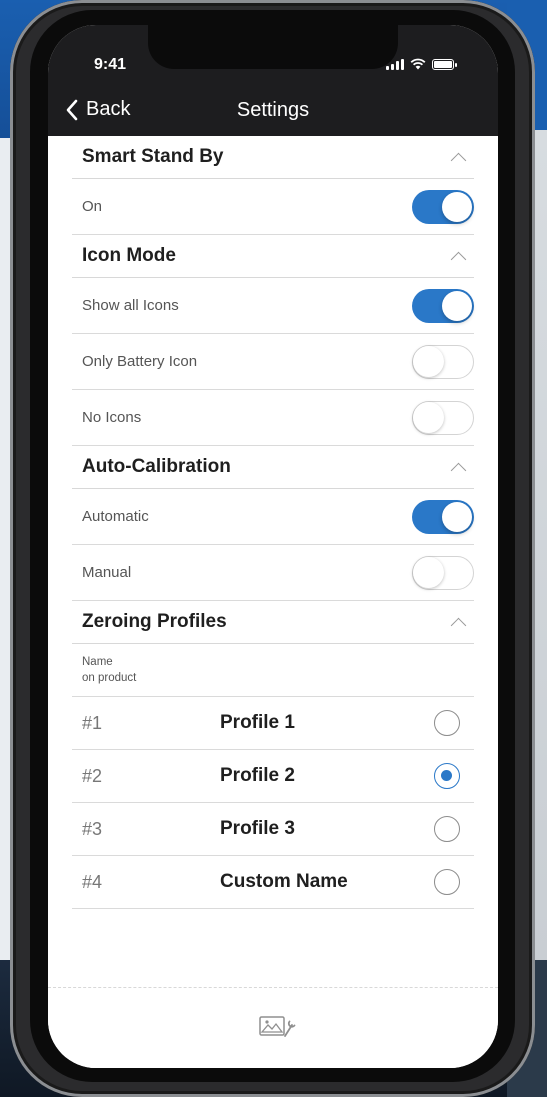 This screenshot has width=547, height=1097. I want to click on name-on-product-header: Name on product, so click(273, 670).